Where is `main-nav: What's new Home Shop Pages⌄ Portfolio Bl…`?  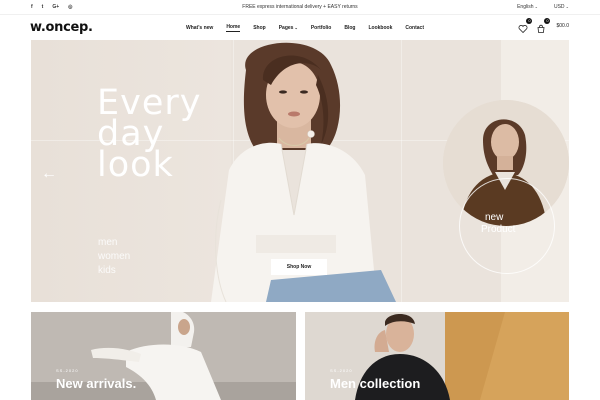 main-nav: What's new Home Shop Pages⌄ Portfolio Bl… is located at coordinates (305, 28).